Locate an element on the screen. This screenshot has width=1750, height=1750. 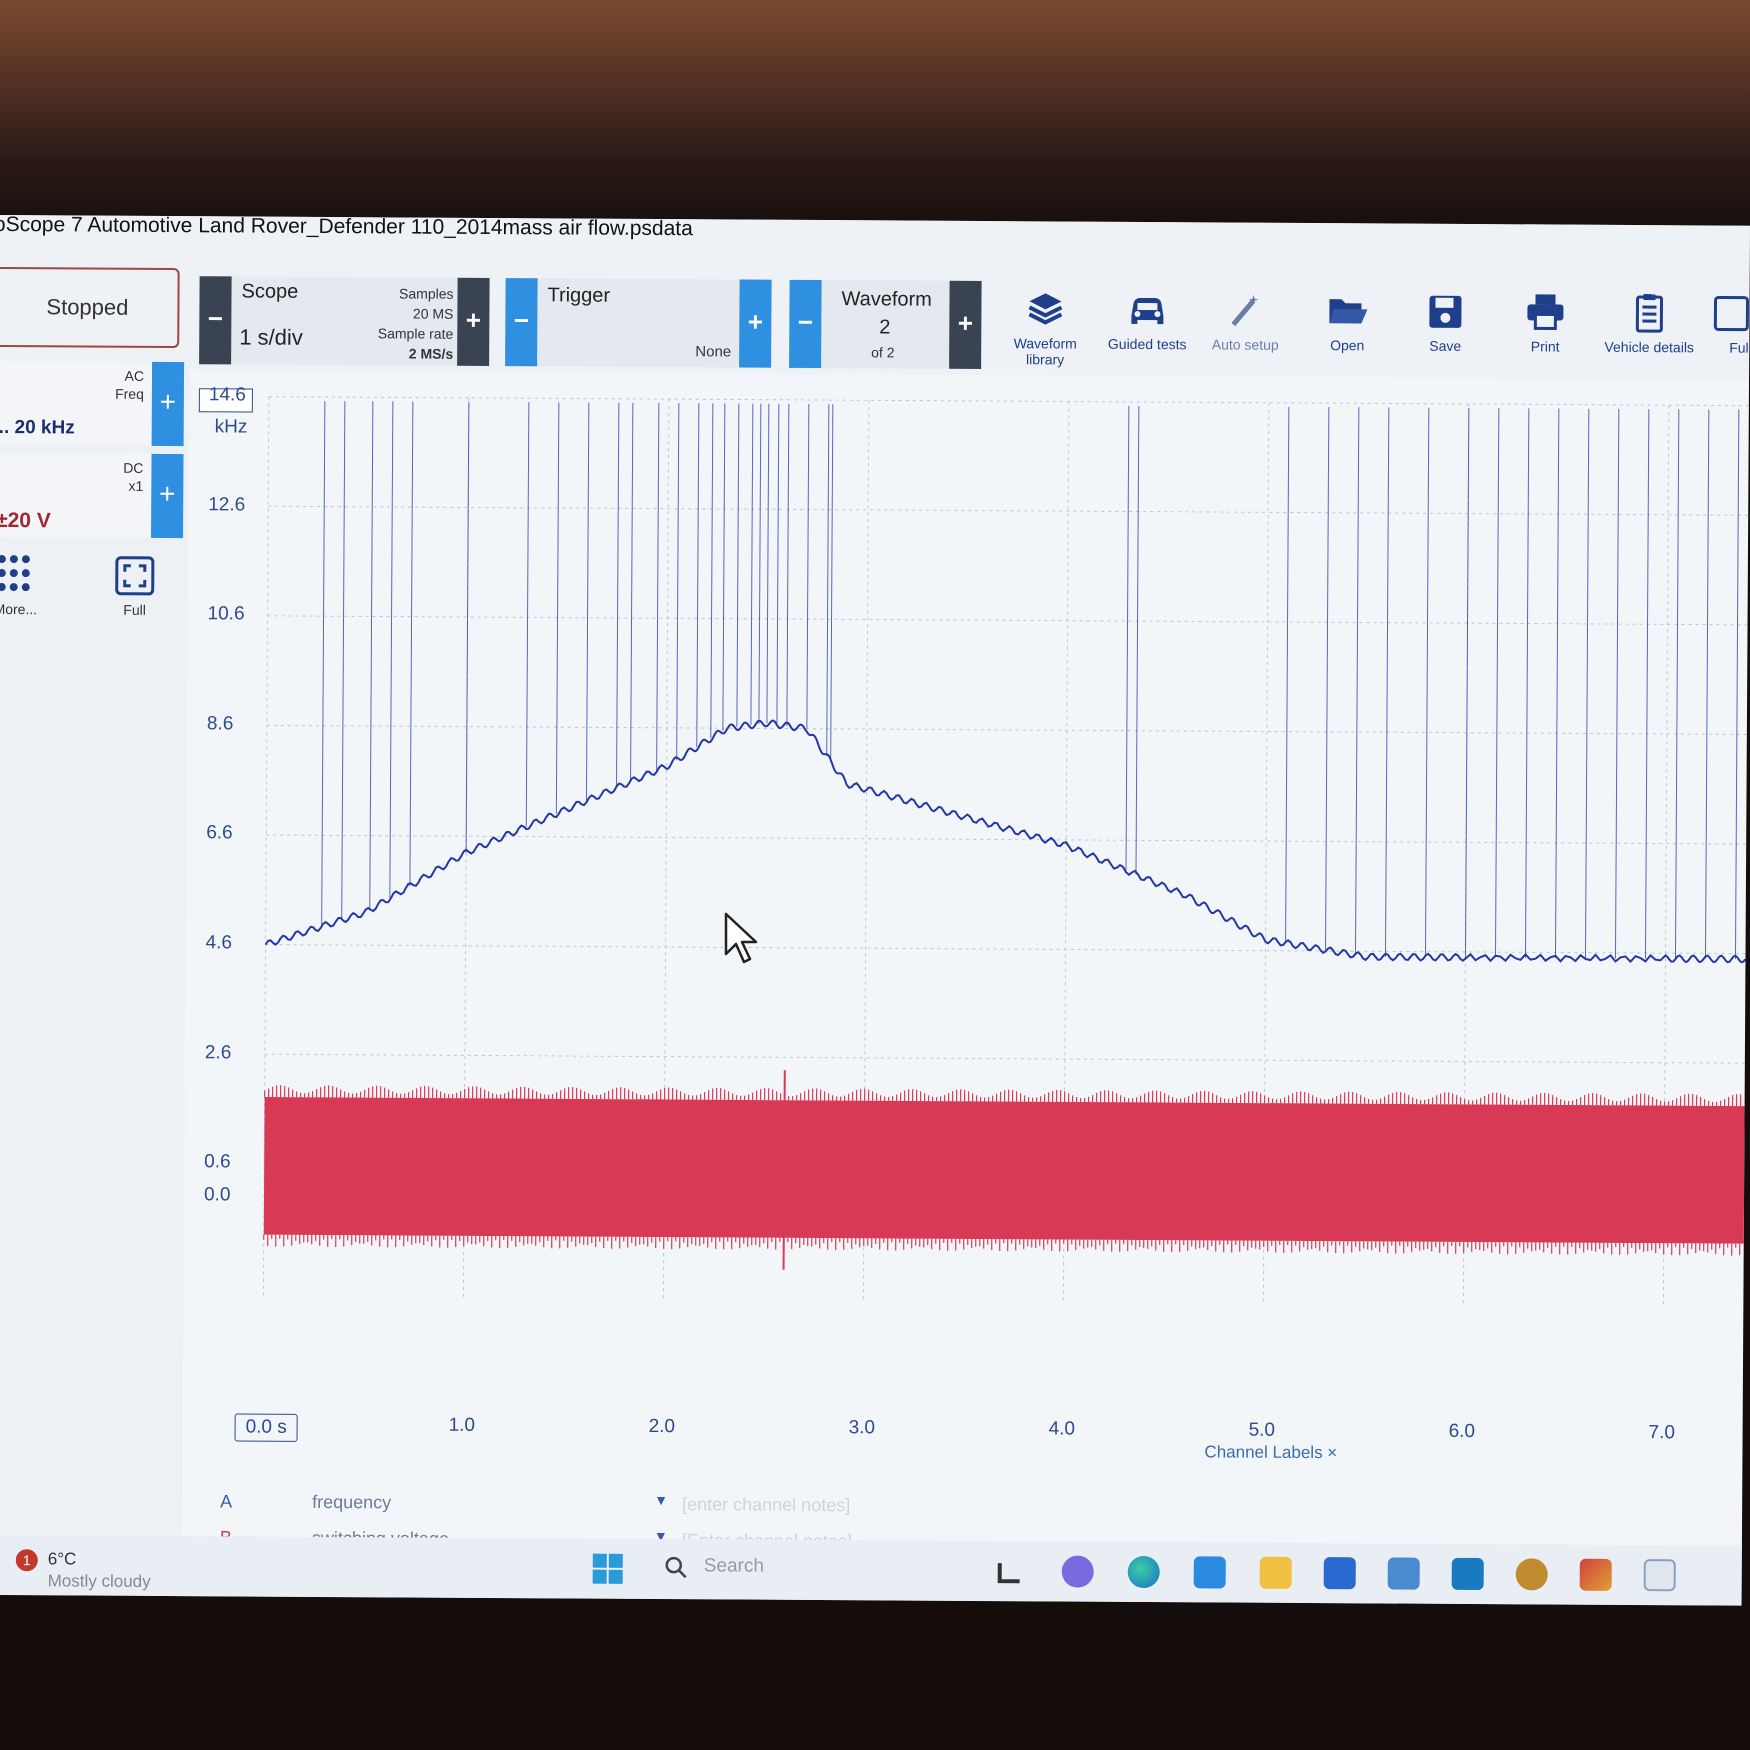
channel-labels-button: Channel Labels × is located at coordinates (1270, 1452).